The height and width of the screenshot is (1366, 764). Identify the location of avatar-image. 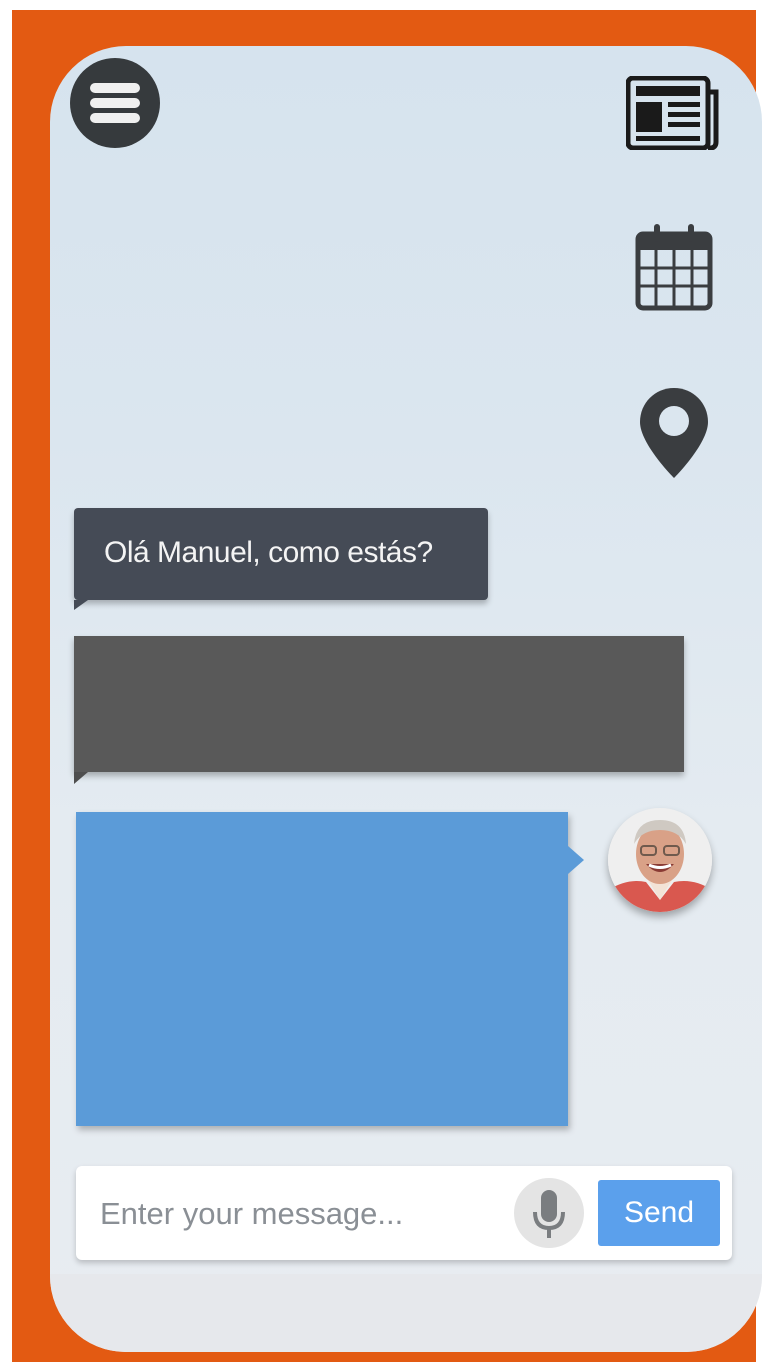
(660, 860).